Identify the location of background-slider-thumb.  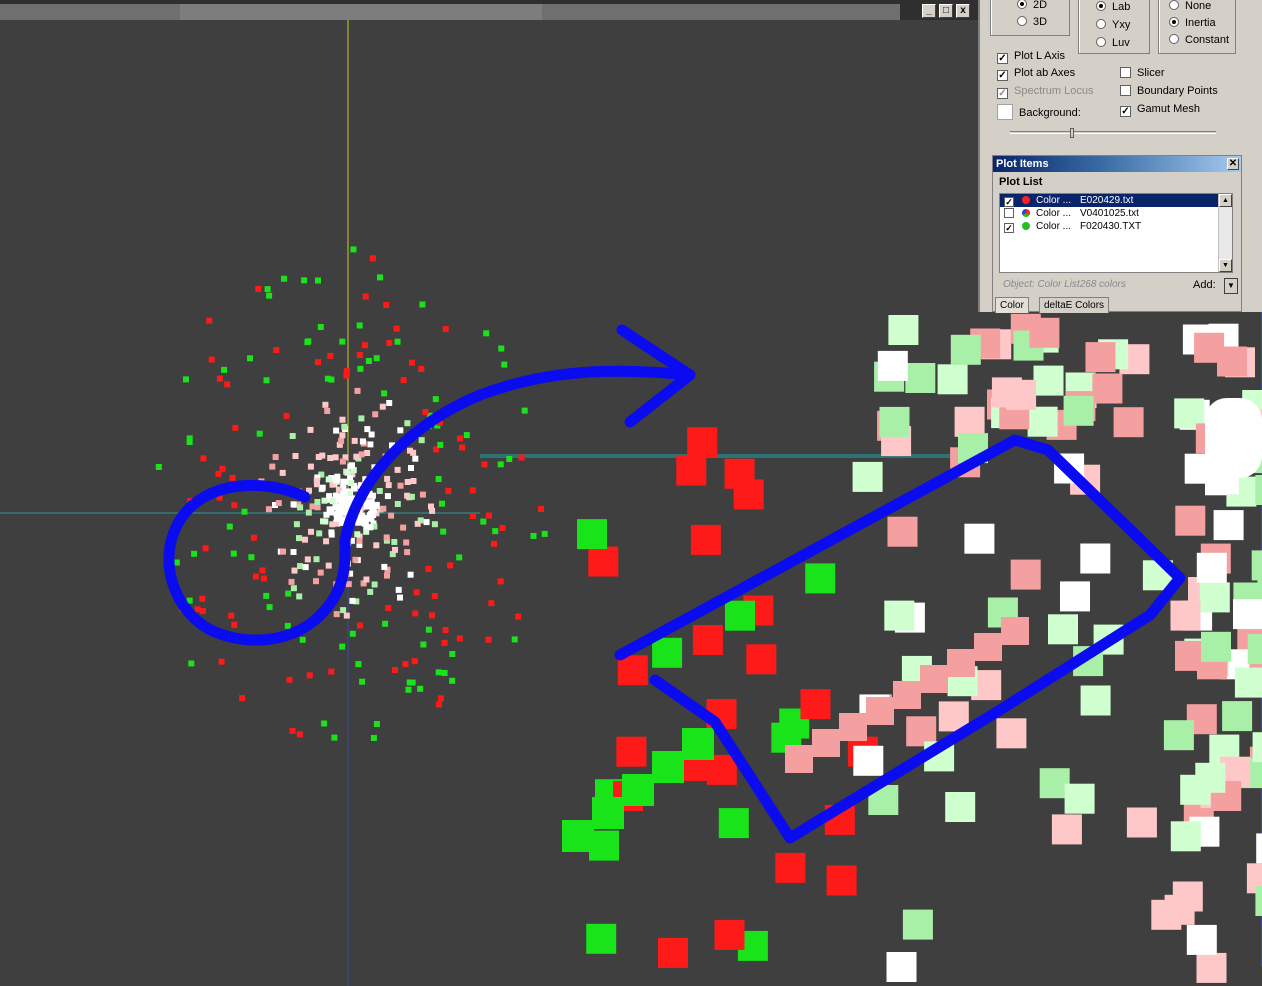
(1072, 133).